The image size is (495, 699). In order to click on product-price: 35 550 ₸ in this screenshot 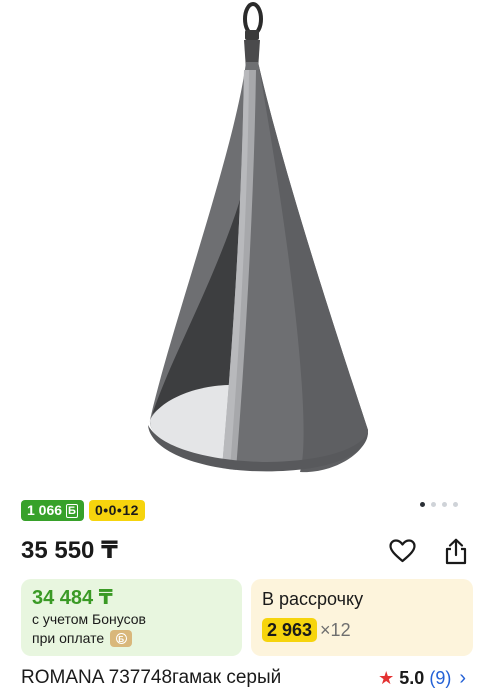, I will do `click(69, 550)`.